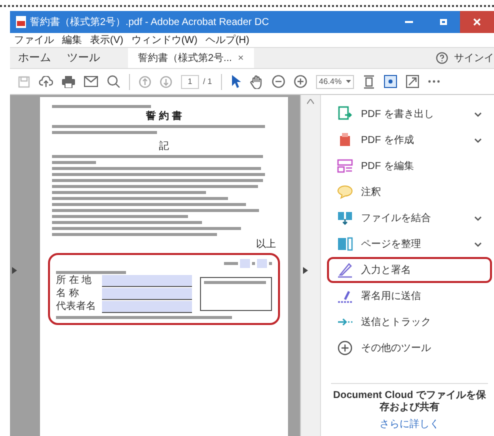 Image resolution: width=494 pixels, height=436 pixels. Describe the element at coordinates (46, 82) in the screenshot. I see `cloud-upload-icon` at that location.